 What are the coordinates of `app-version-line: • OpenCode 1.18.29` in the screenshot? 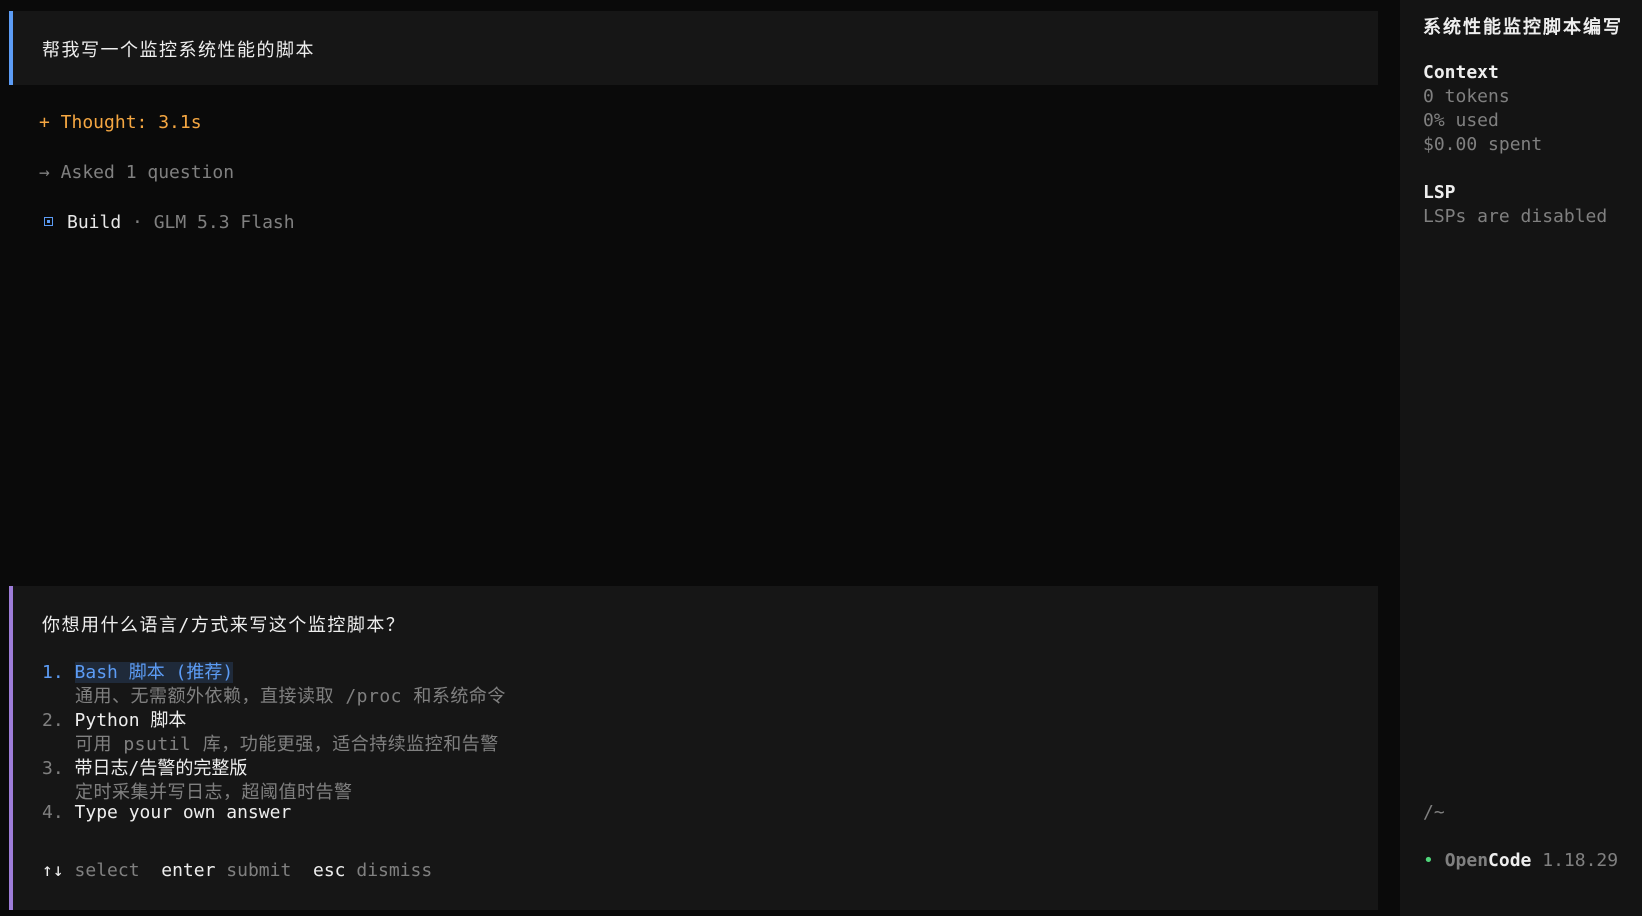 It's located at (1520, 860).